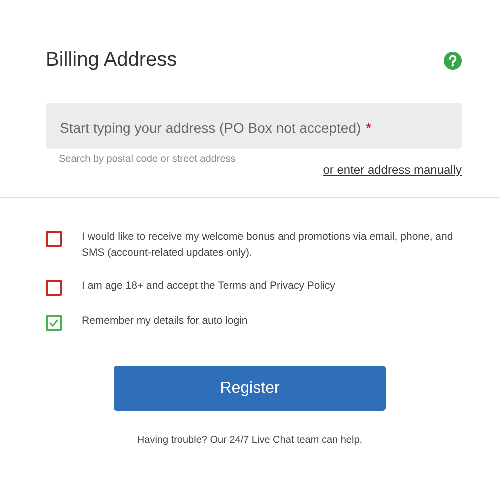 This screenshot has width=500, height=500. Describe the element at coordinates (112, 60) in the screenshot. I see `section-title: Billing Address` at that location.